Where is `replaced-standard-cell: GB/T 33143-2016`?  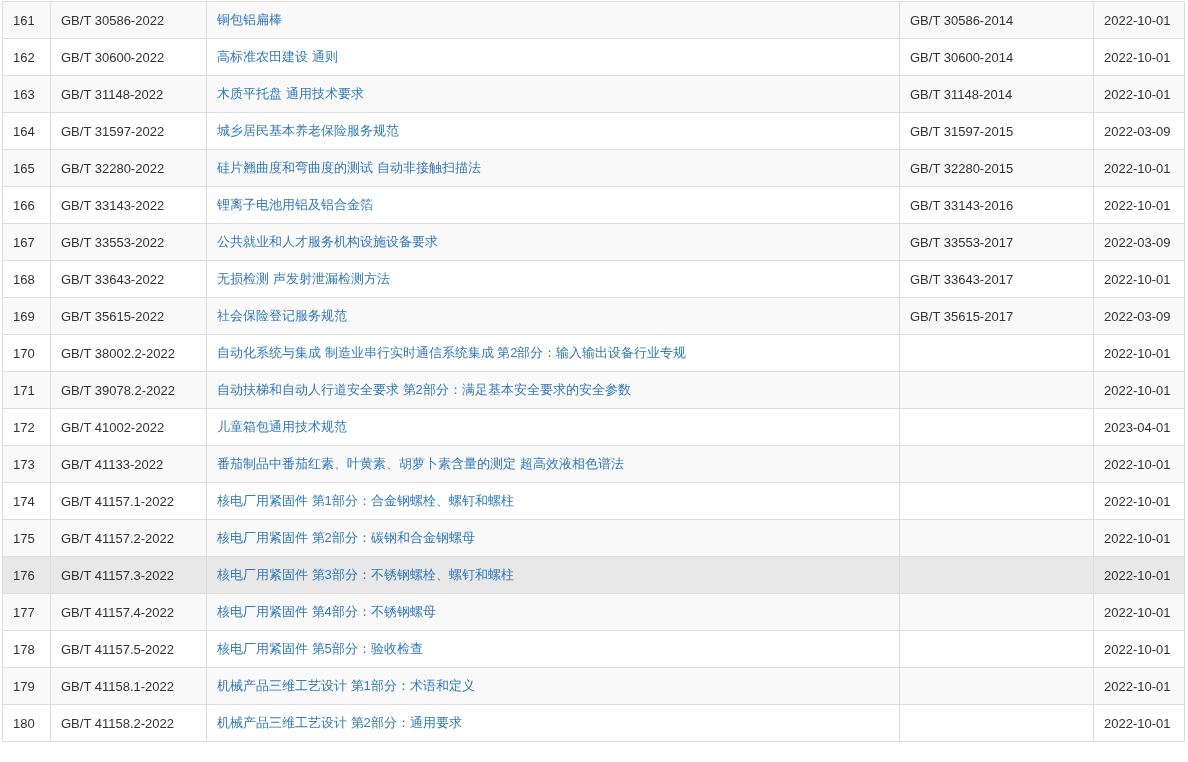 replaced-standard-cell: GB/T 33143-2016 is located at coordinates (996, 205).